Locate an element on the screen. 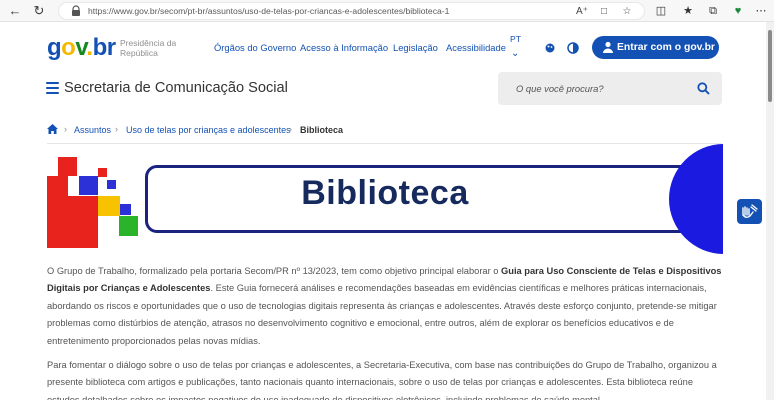  logo-letter-v: v is located at coordinates (81, 47).